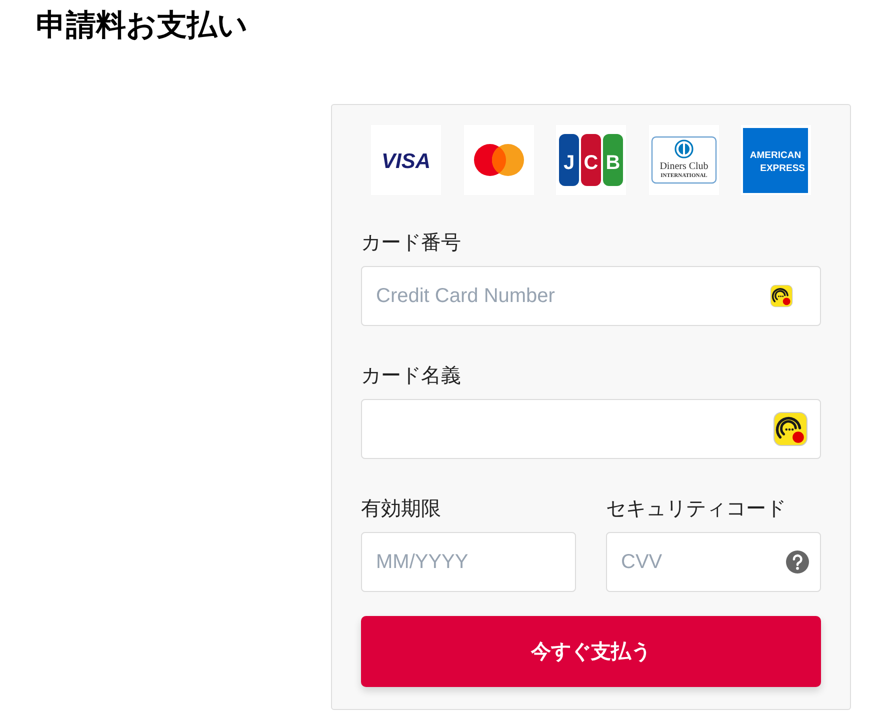 This screenshot has height=722, width=872. I want to click on input-field: Credit Card Number, so click(591, 296).